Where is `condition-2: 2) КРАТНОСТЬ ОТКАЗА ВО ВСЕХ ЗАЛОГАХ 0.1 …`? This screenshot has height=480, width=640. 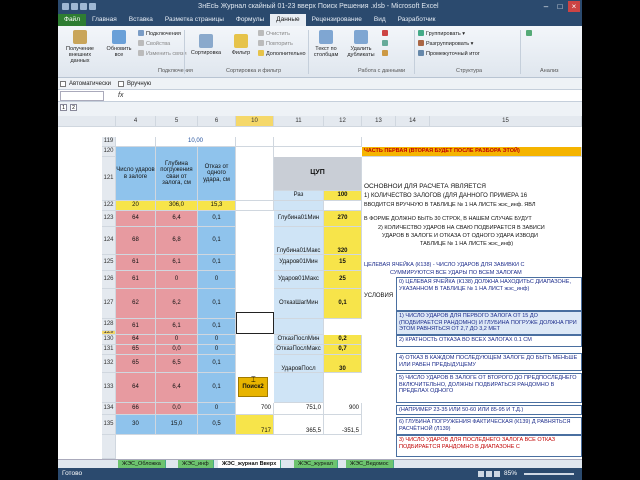 condition-2: 2) КРАТНОСТЬ ОТКАЗА ВО ВСЕХ ЗАЛОГАХ 0.1 … is located at coordinates (489, 341).